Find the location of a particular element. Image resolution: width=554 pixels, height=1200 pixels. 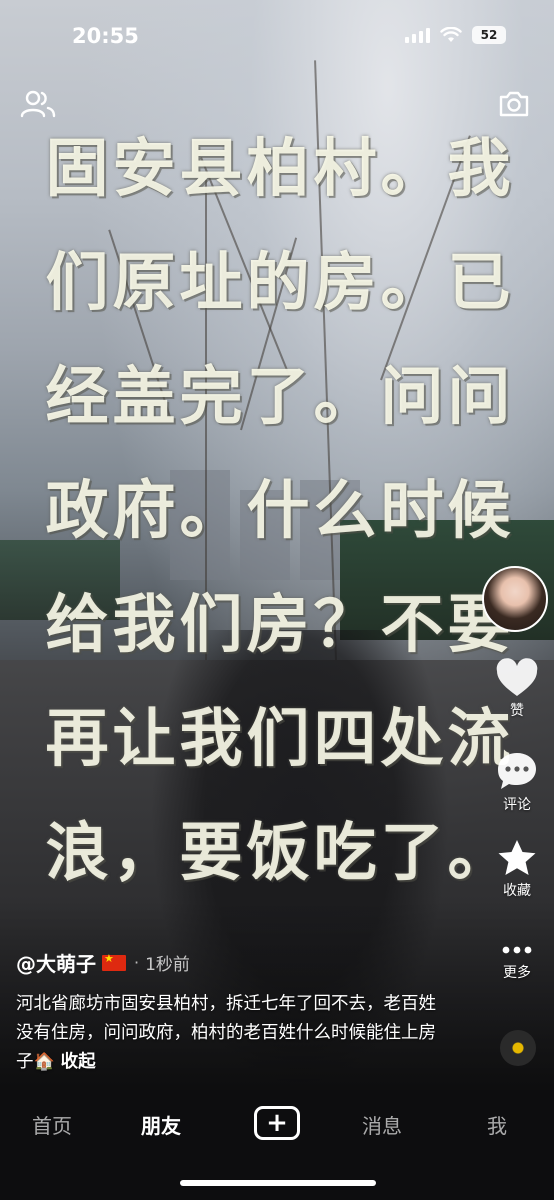

plus-icon: + is located at coordinates (277, 1123).